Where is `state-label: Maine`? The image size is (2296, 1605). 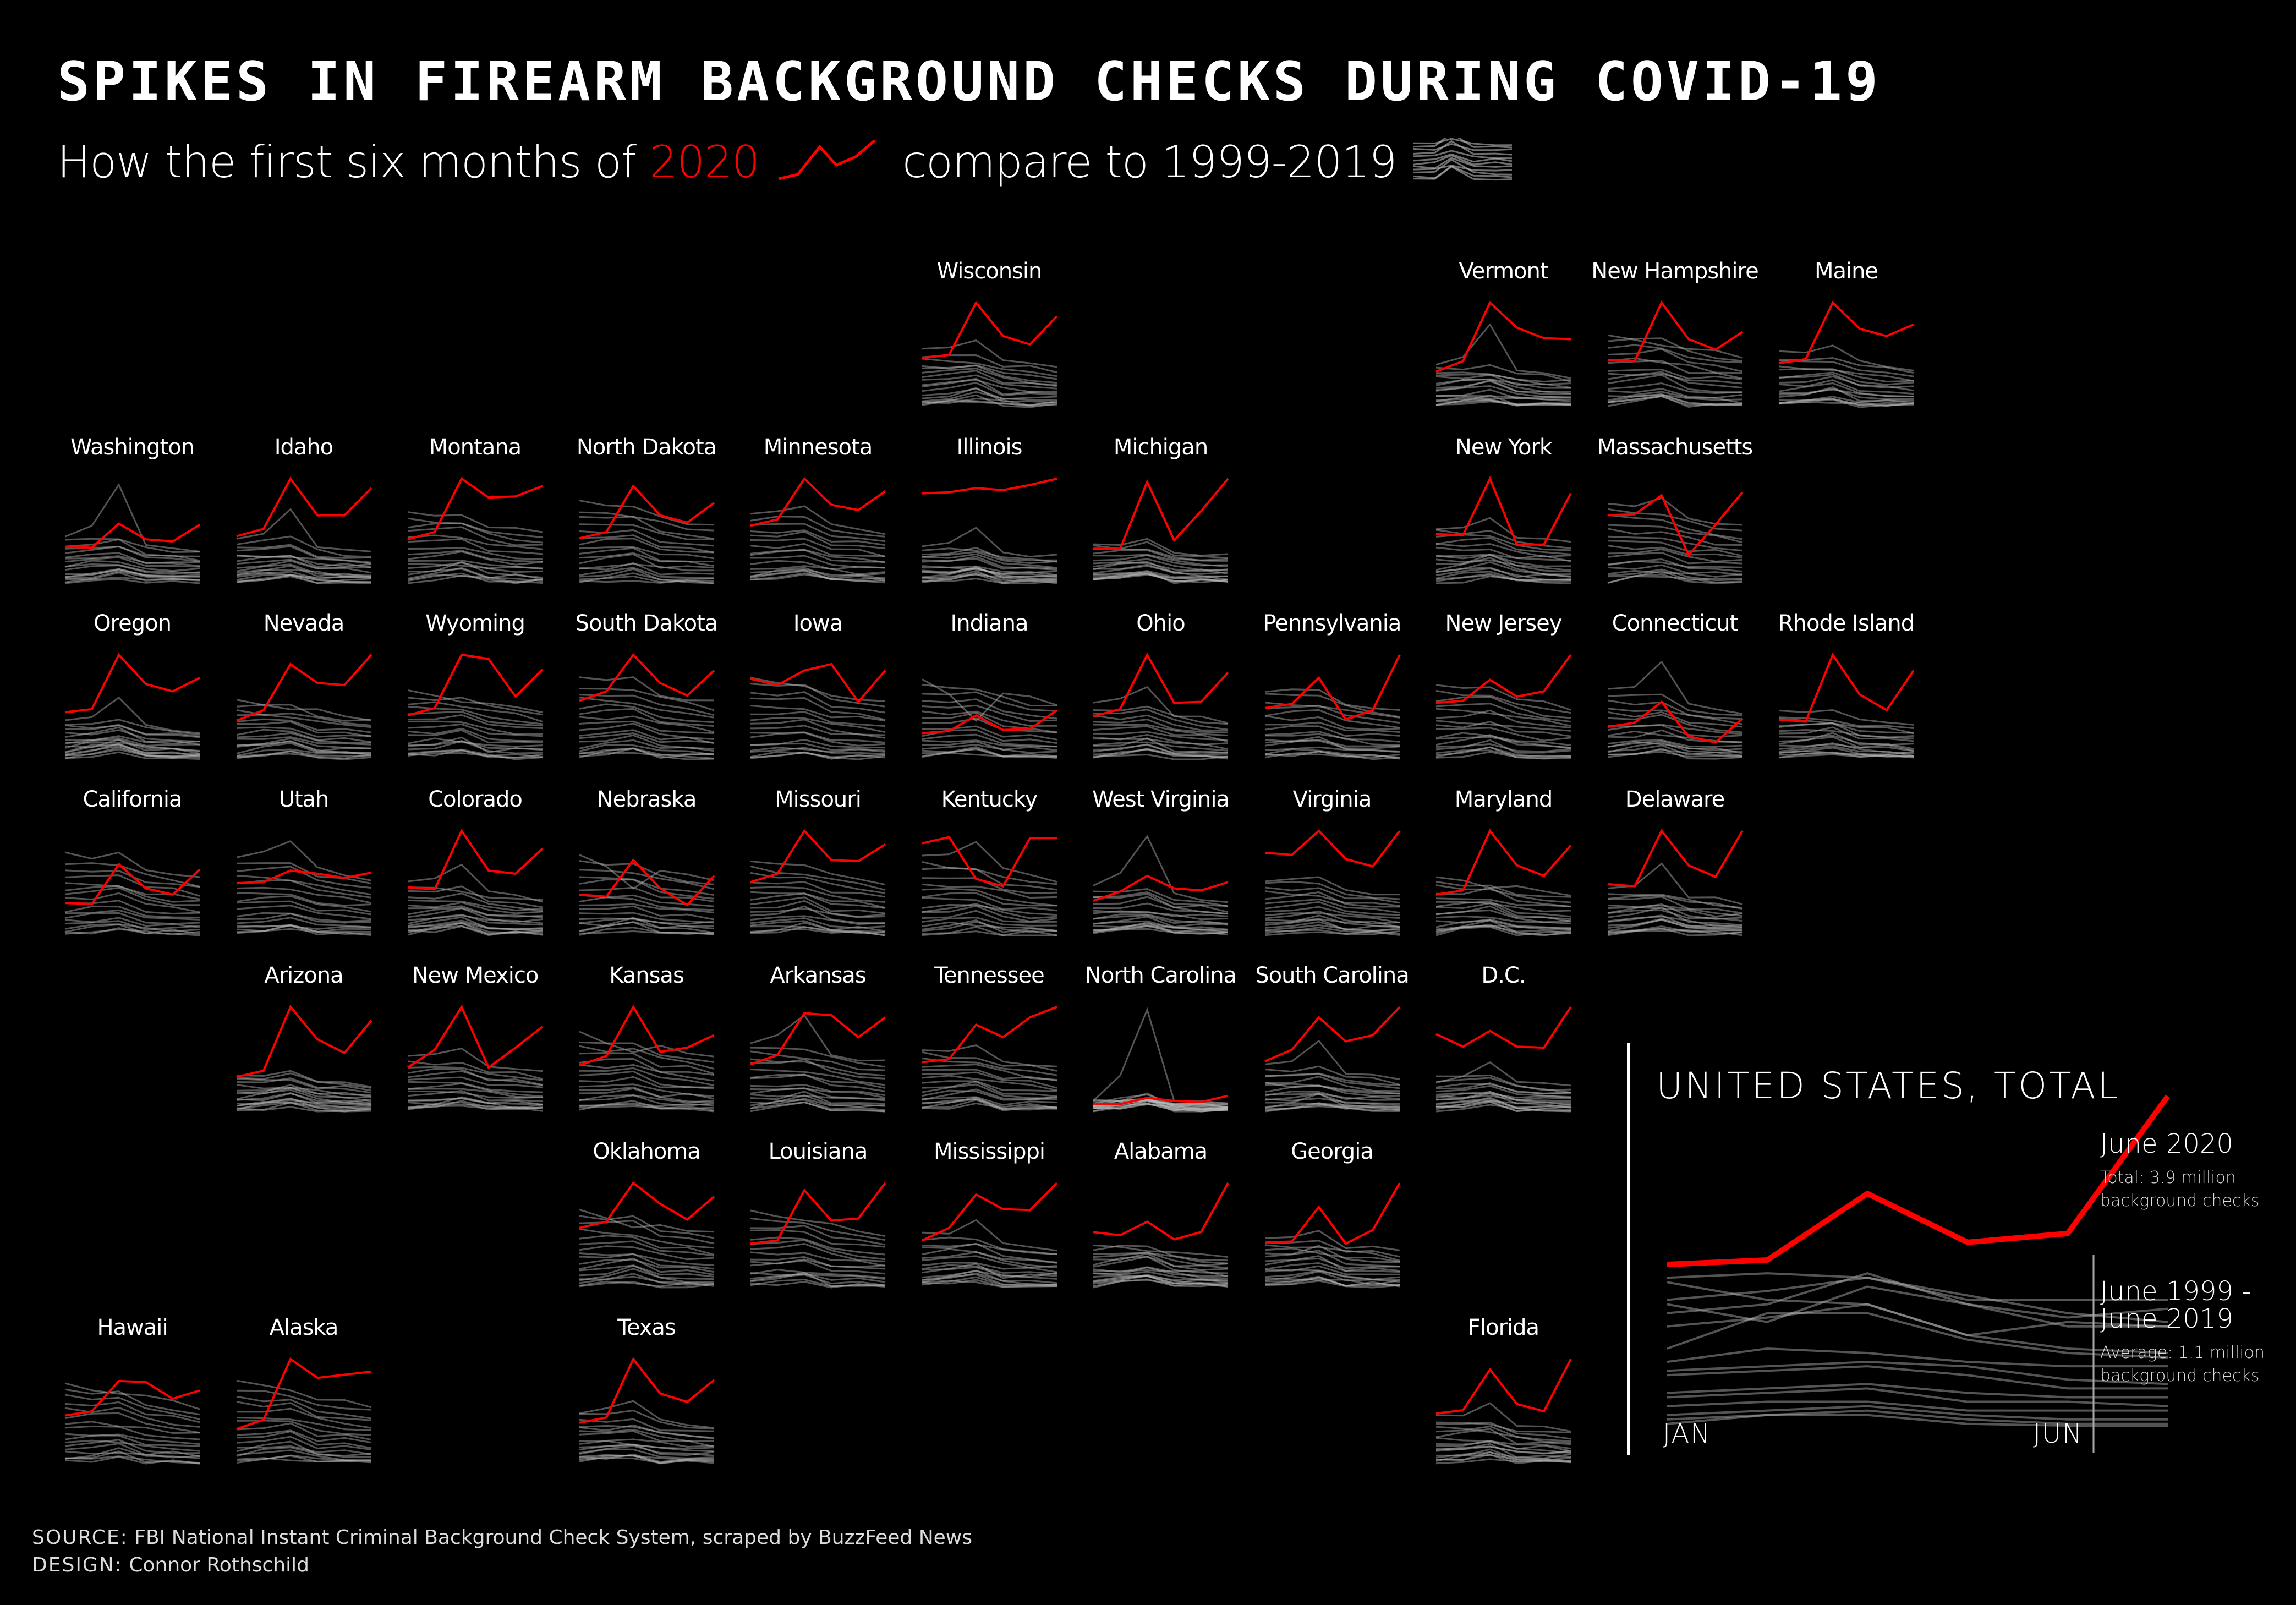
state-label: Maine is located at coordinates (1846, 271).